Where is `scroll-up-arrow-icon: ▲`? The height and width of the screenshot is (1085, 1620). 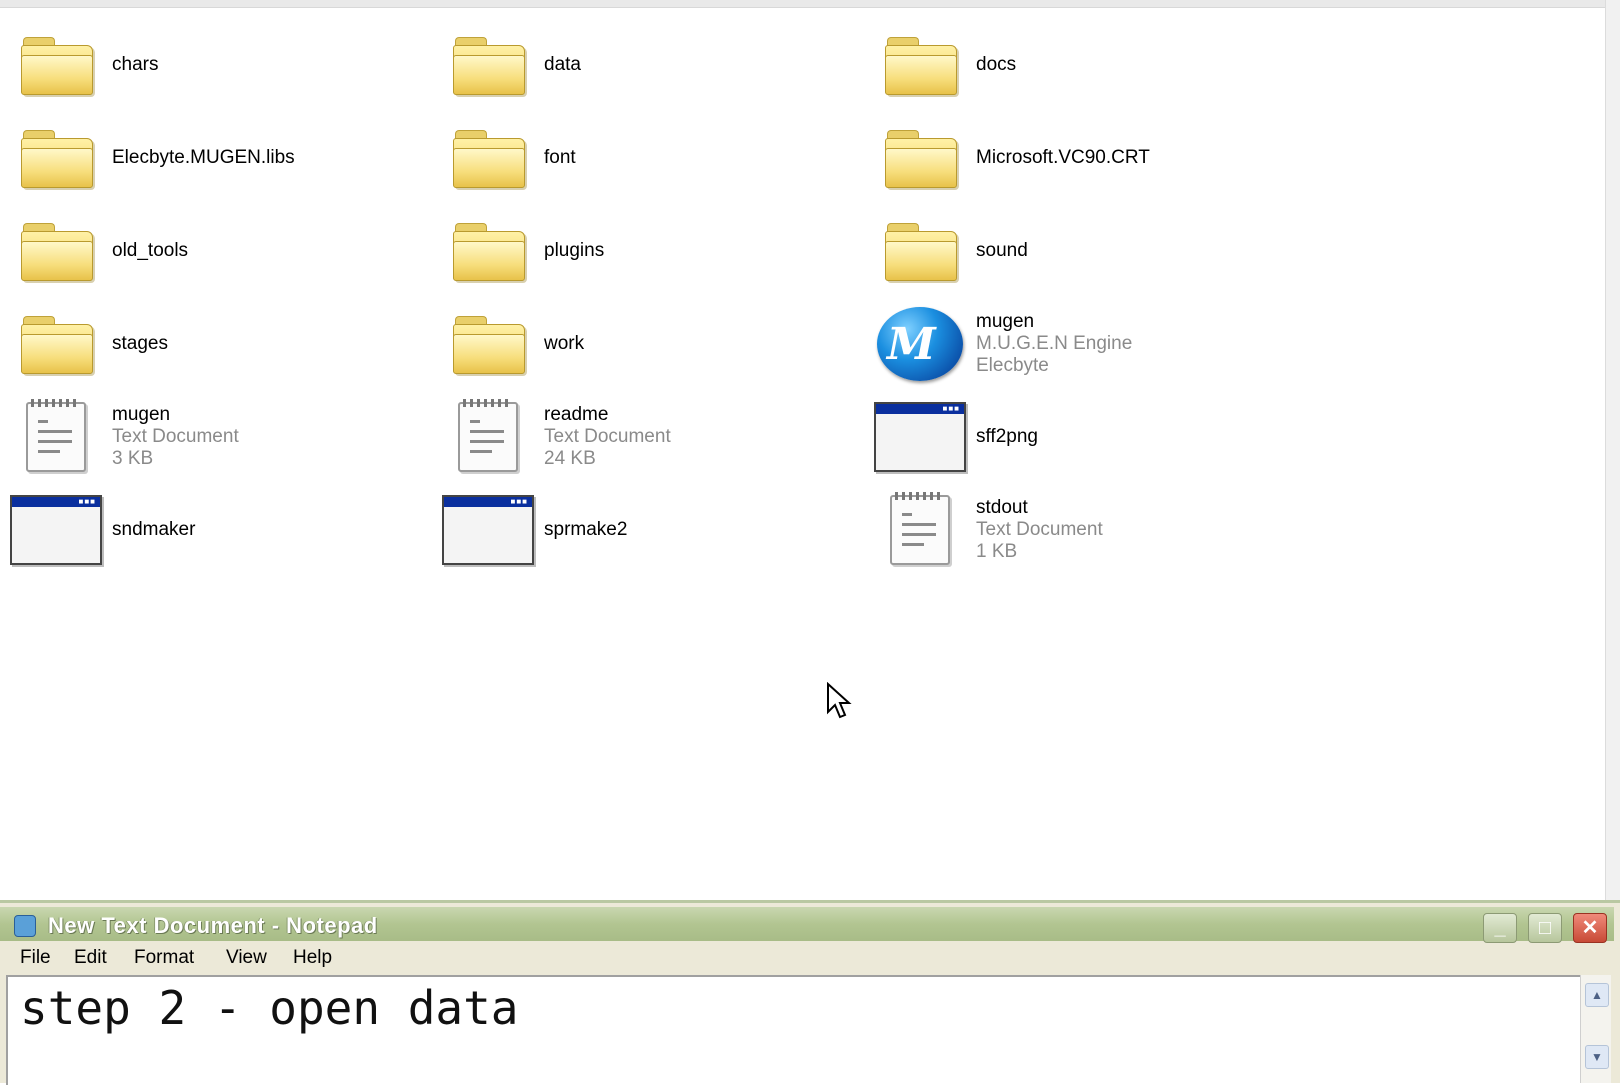 scroll-up-arrow-icon: ▲ is located at coordinates (1597, 995).